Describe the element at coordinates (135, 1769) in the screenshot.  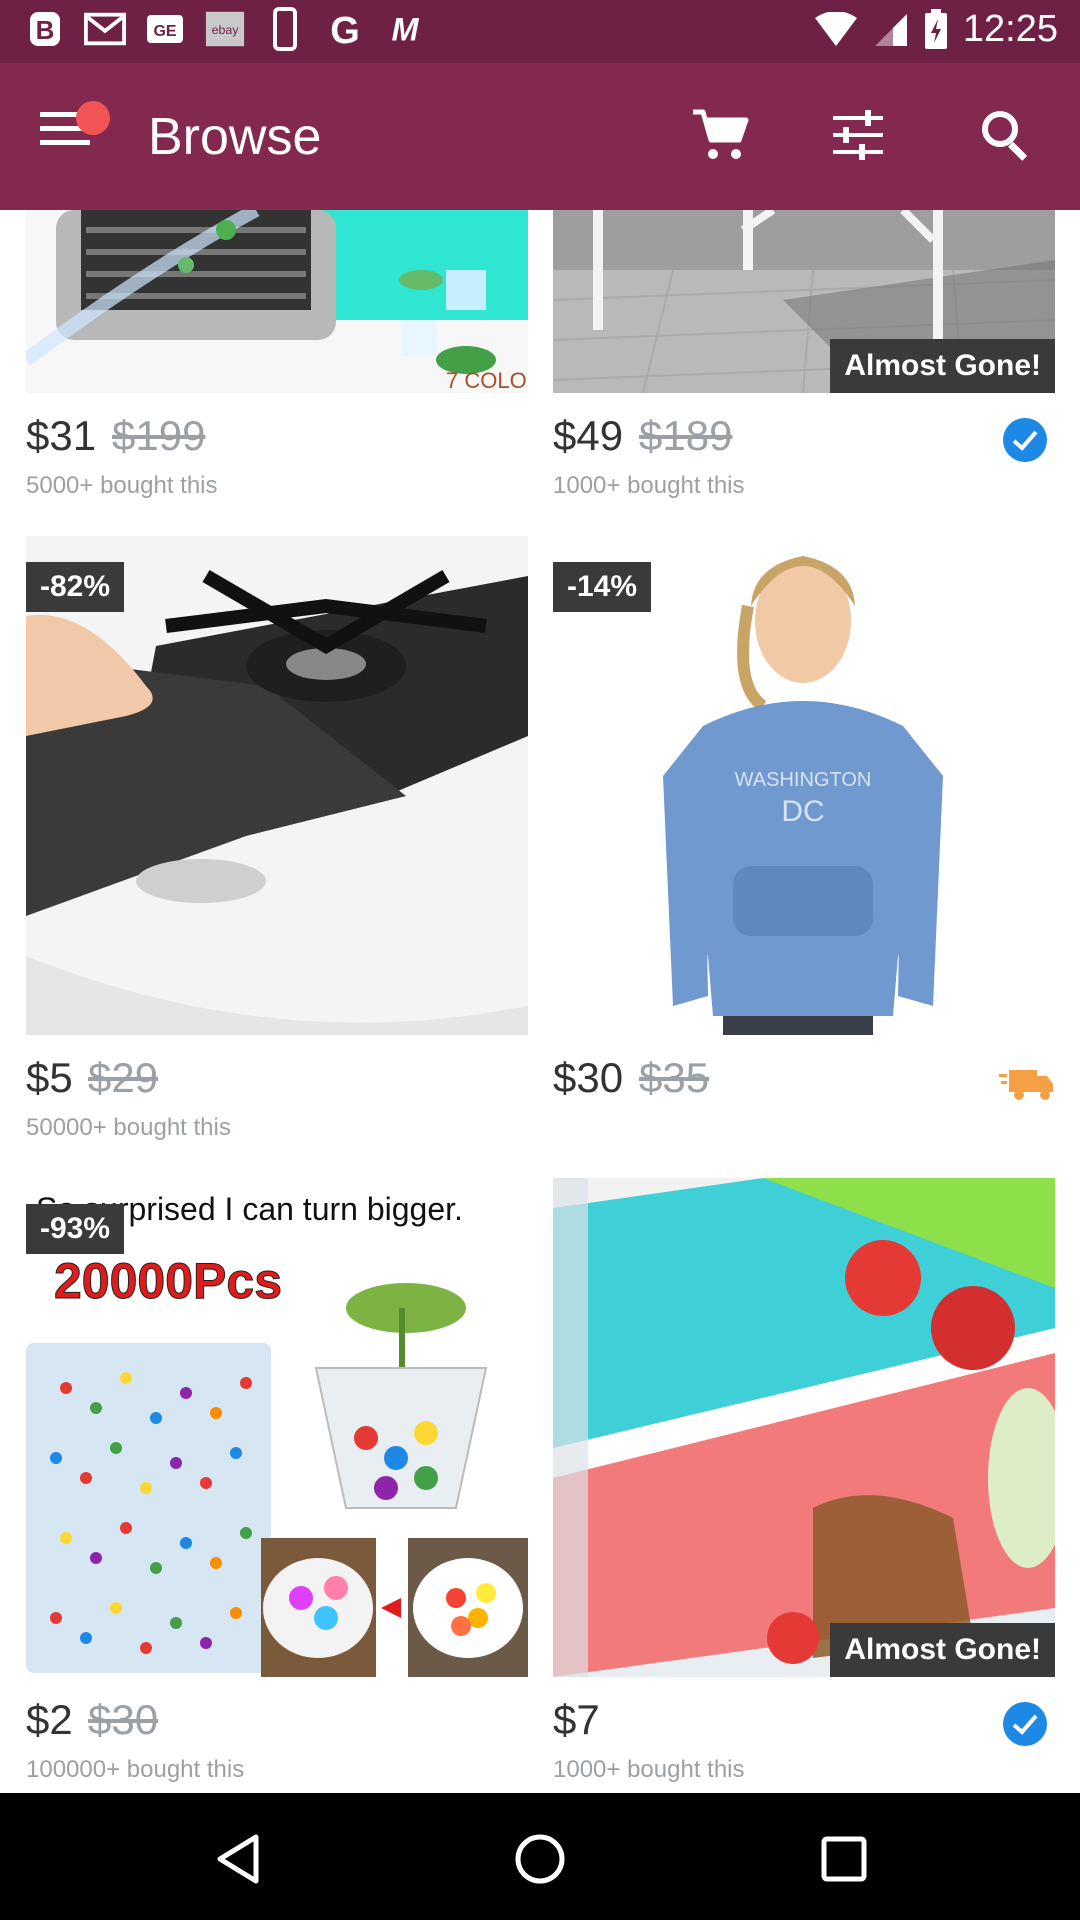
I see `bought-count: 100000+ bought this` at that location.